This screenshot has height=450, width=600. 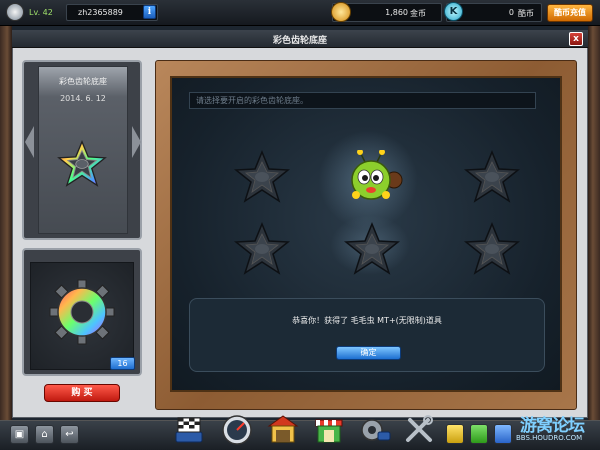 What do you see at coordinates (136, 142) in the screenshot?
I see `next-item-arrow-icon` at bounding box center [136, 142].